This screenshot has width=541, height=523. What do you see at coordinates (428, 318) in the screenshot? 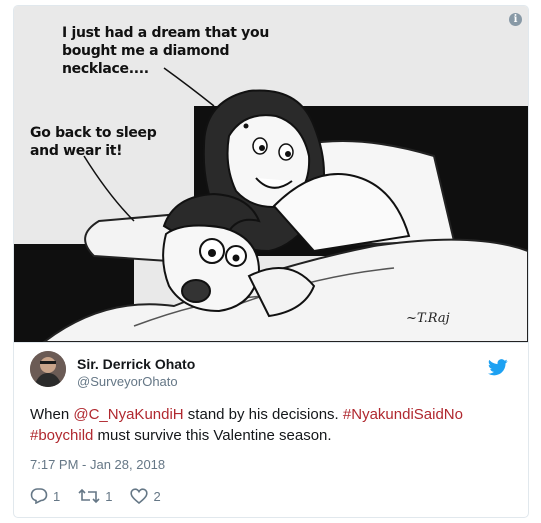
I see `artist-signature: ~T.Raj` at bounding box center [428, 318].